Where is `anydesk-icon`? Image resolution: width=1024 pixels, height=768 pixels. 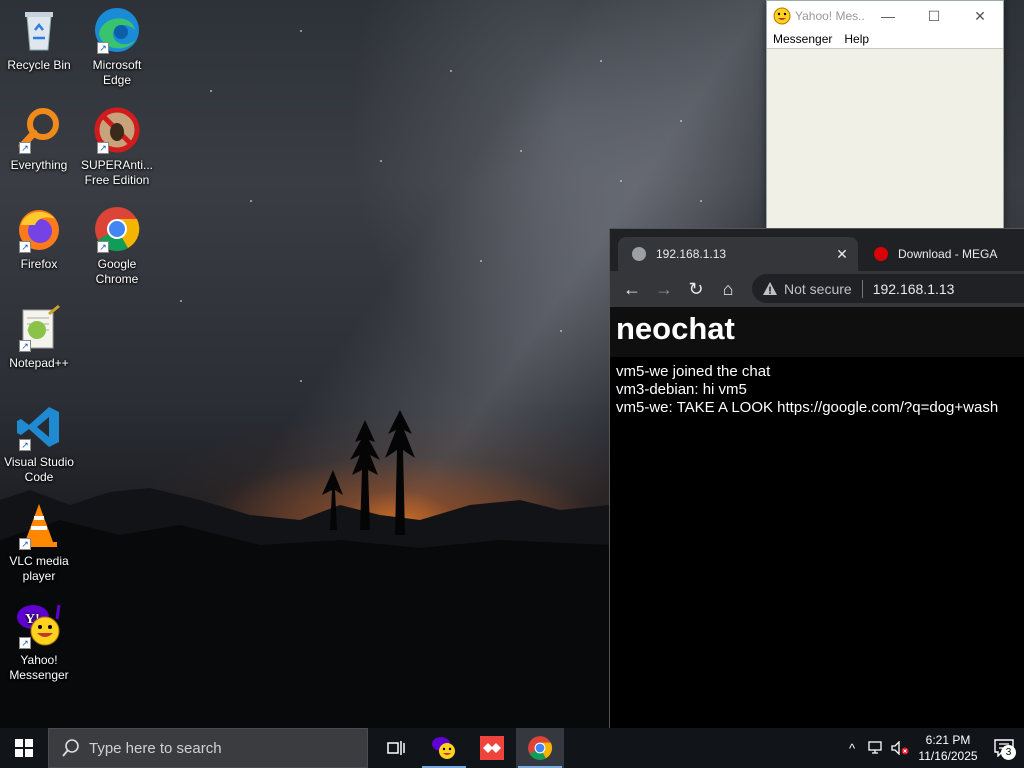
anydesk-icon is located at coordinates (492, 748).